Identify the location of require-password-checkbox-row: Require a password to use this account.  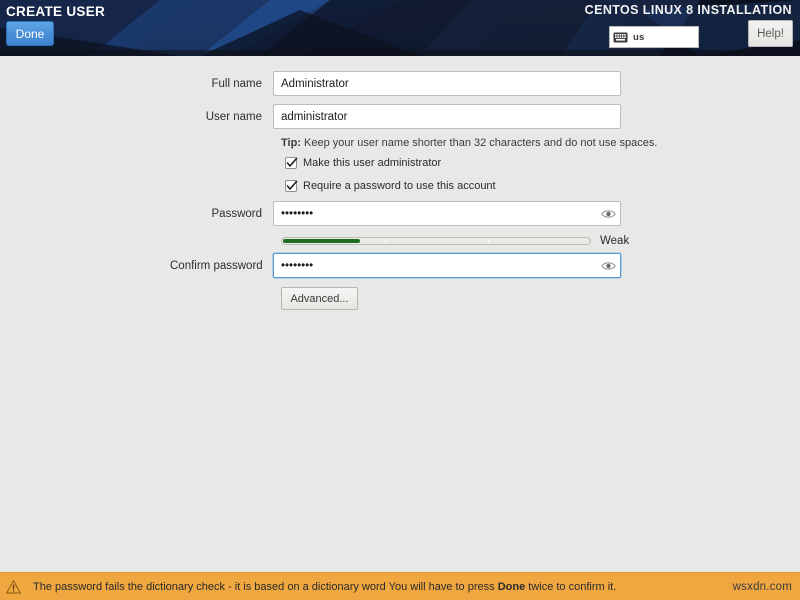
(390, 186).